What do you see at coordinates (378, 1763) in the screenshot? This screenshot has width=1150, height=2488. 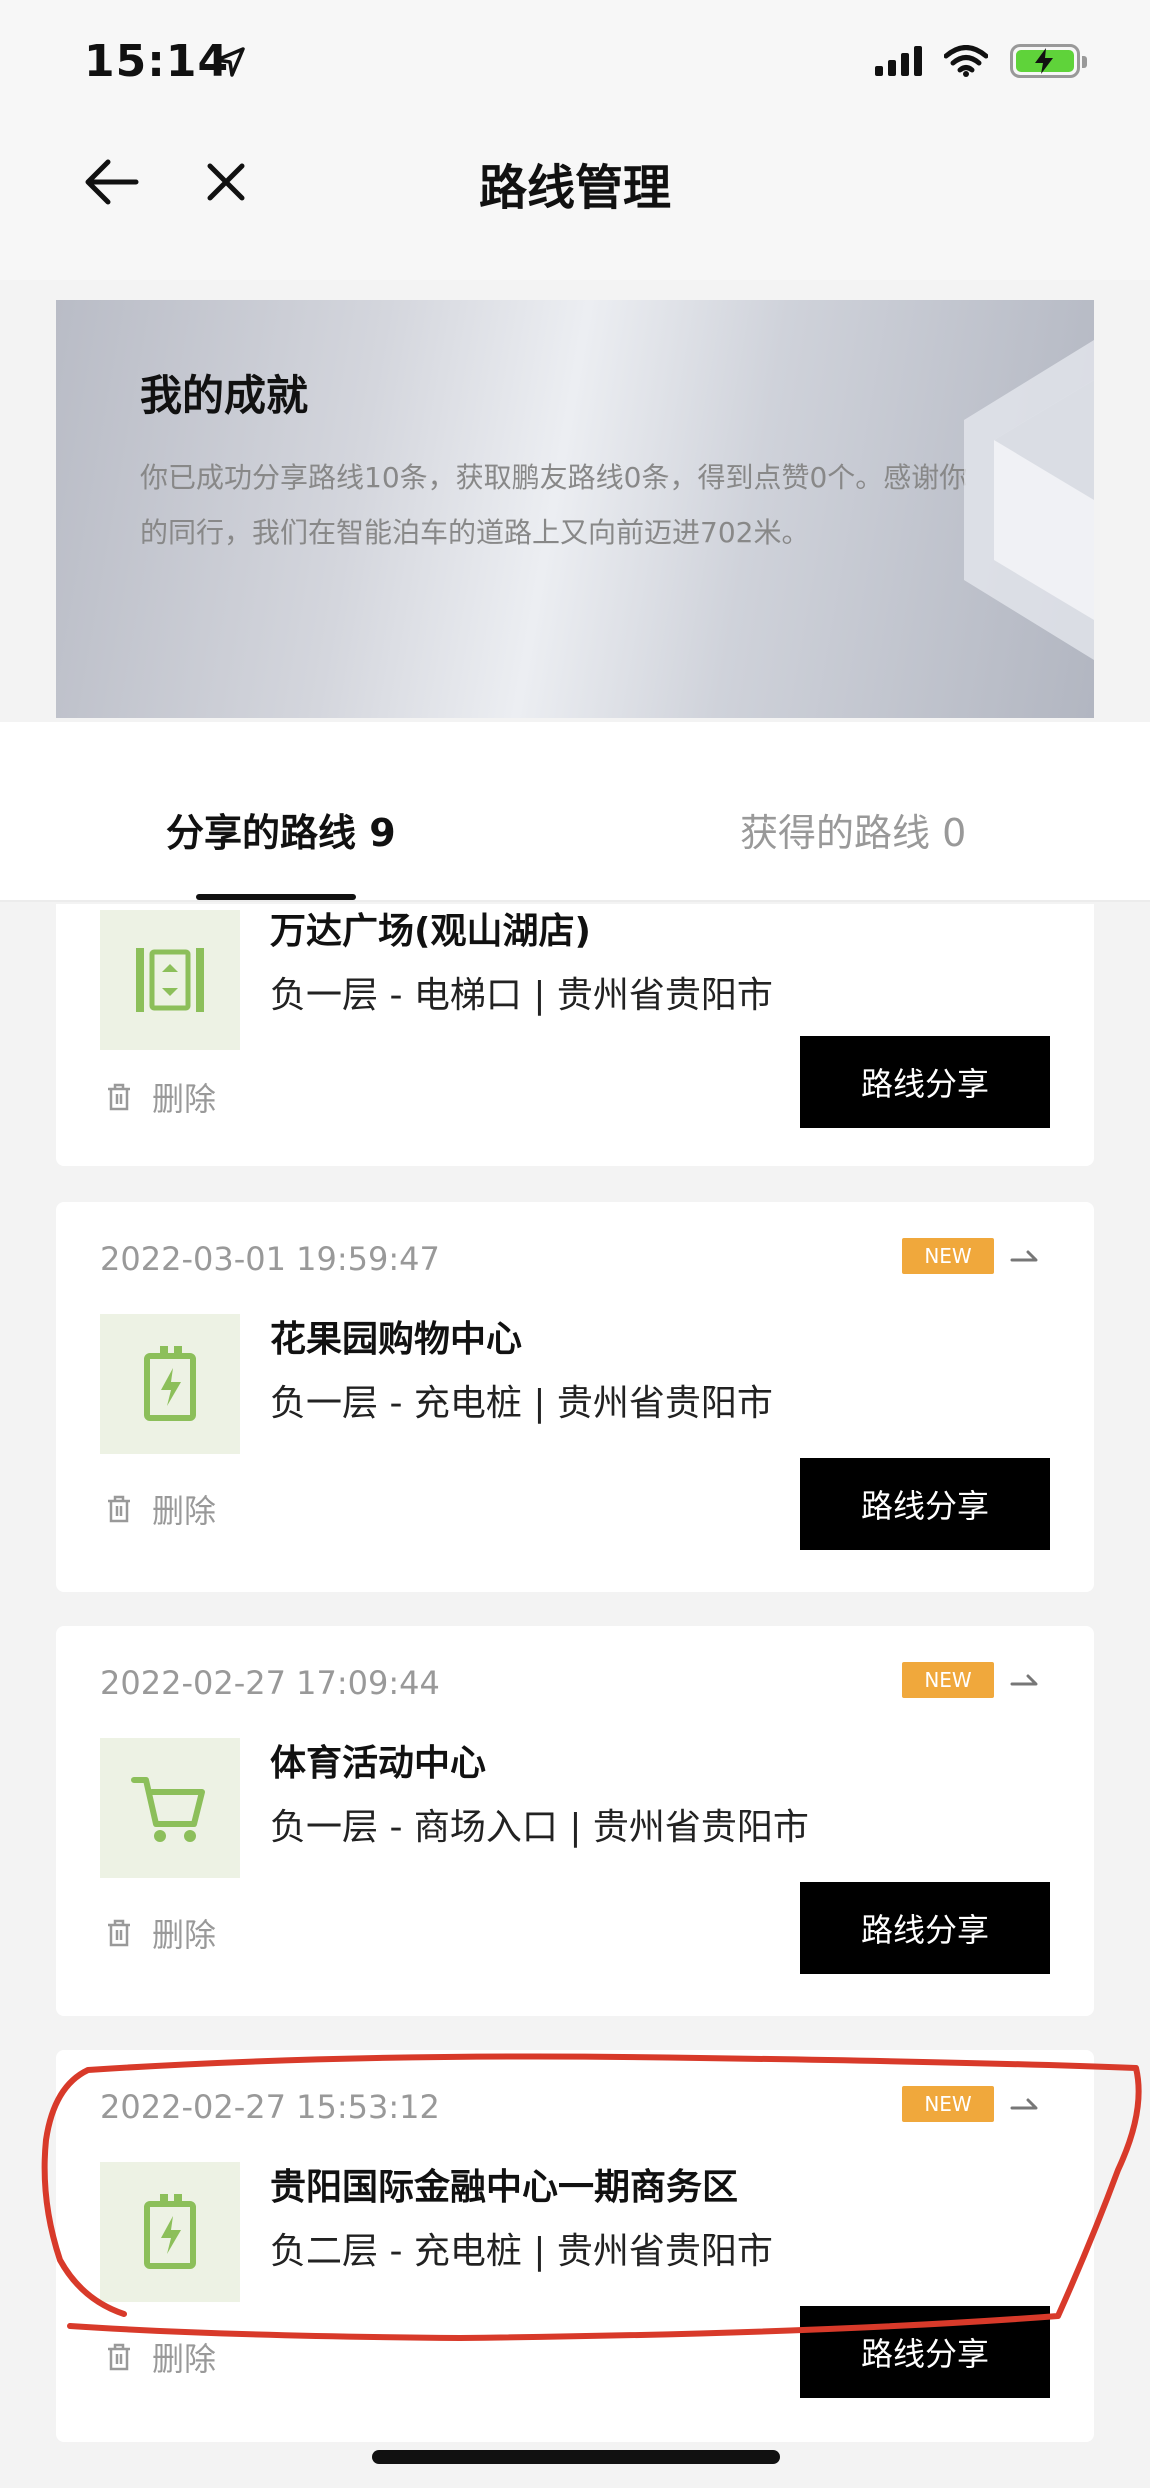 I see `route-place-name: 体育活动中心` at bounding box center [378, 1763].